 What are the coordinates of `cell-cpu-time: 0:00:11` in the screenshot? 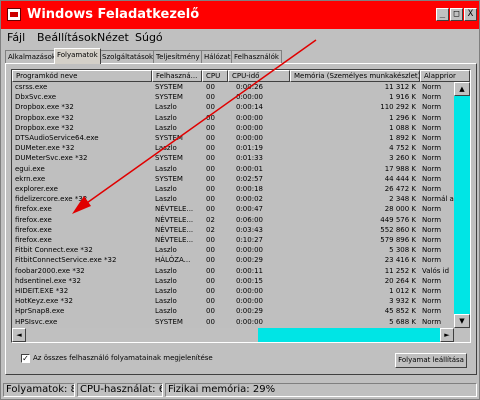 It's located at (249, 270).